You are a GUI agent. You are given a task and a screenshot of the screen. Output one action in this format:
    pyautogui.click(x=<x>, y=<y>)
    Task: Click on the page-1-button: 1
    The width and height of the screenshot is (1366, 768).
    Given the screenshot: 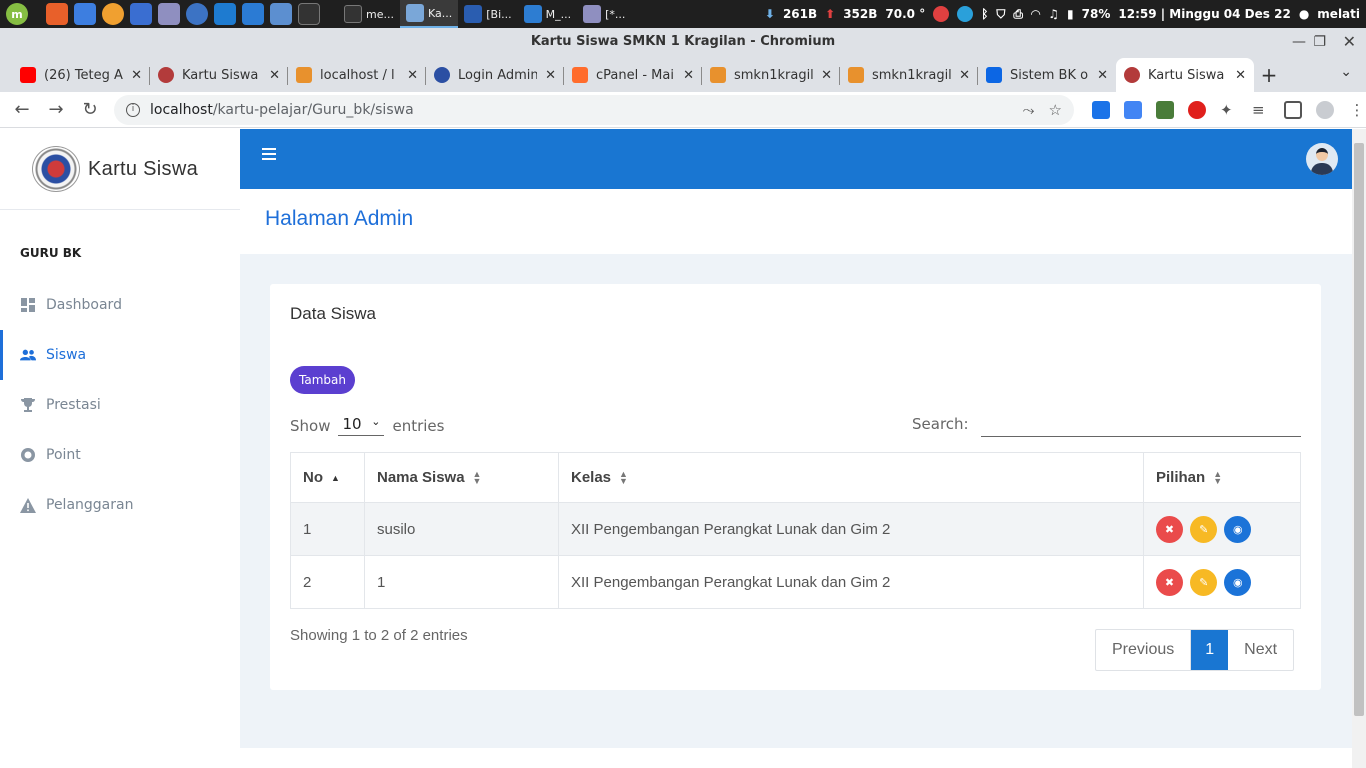 What is the action you would take?
    pyautogui.click(x=1210, y=650)
    